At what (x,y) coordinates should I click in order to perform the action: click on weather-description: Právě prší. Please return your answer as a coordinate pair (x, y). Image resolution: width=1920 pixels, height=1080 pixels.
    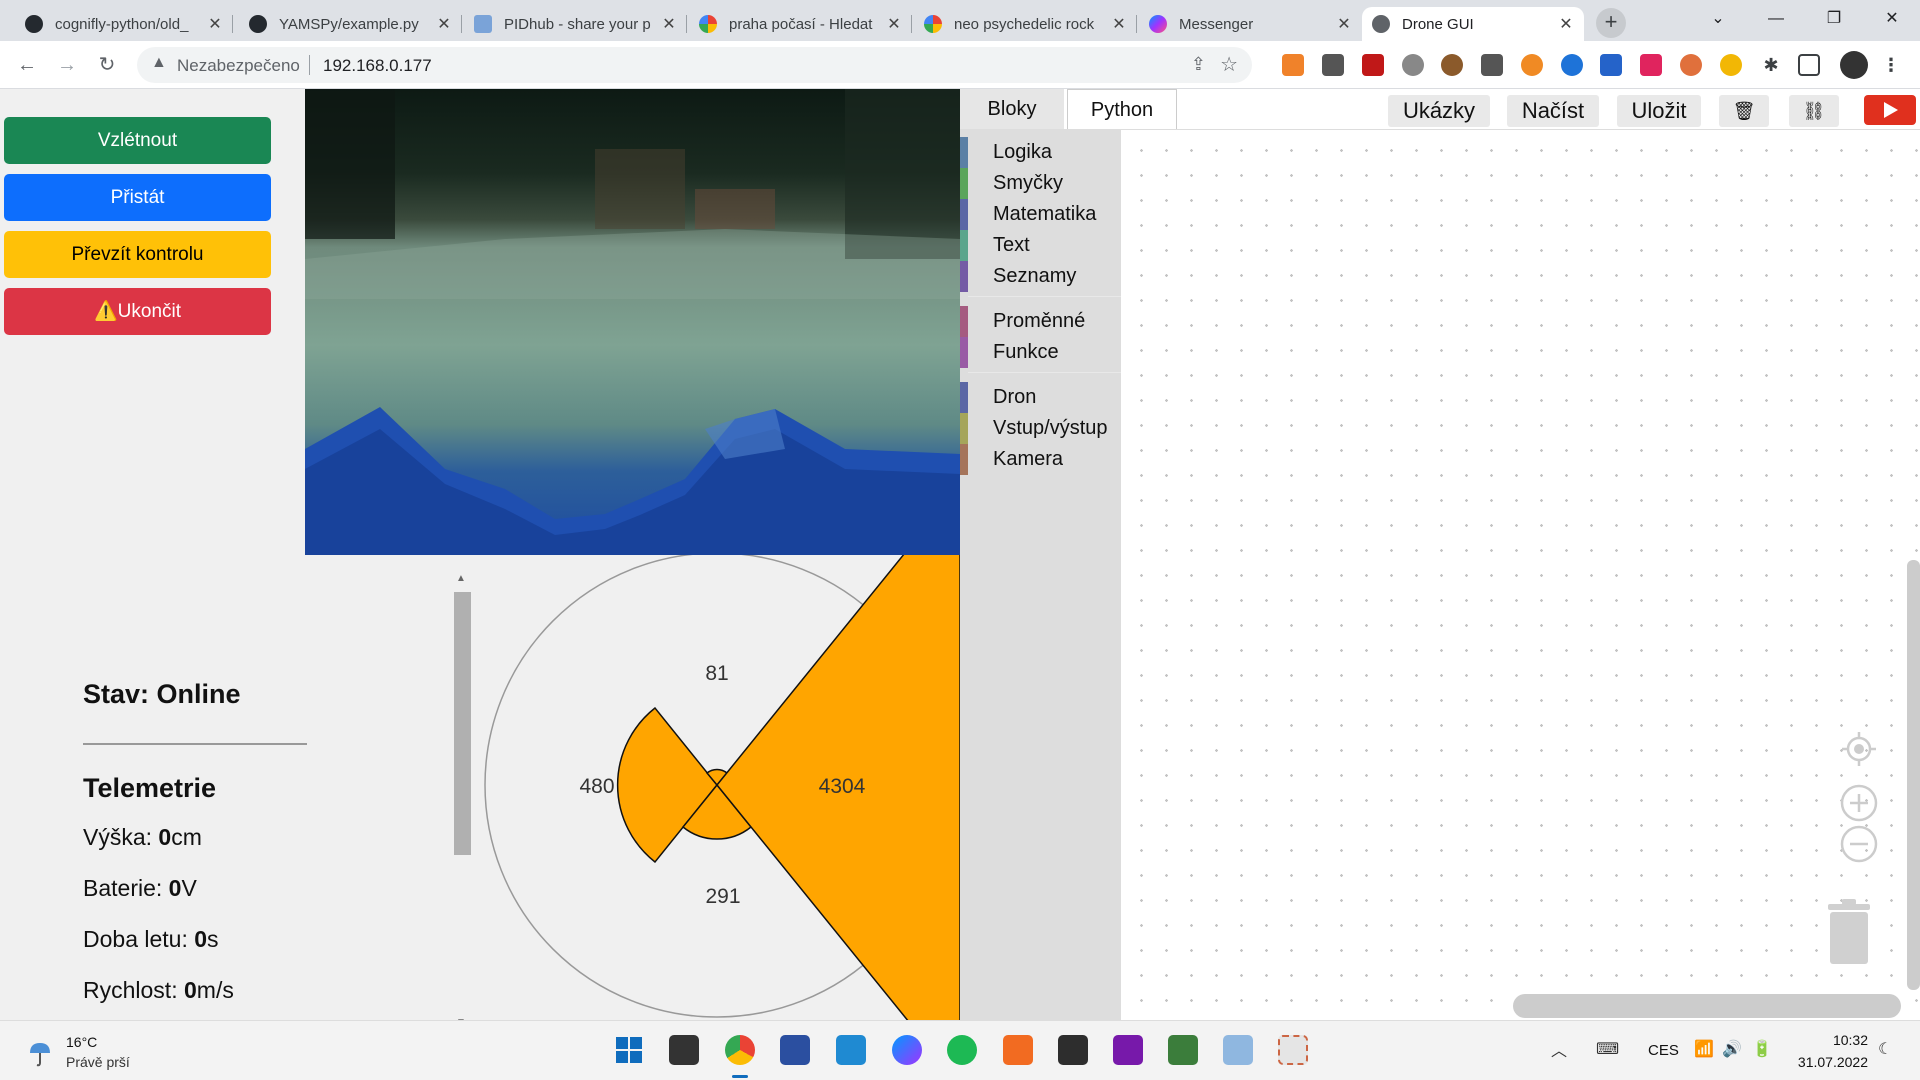
    Looking at the image, I should click on (98, 1062).